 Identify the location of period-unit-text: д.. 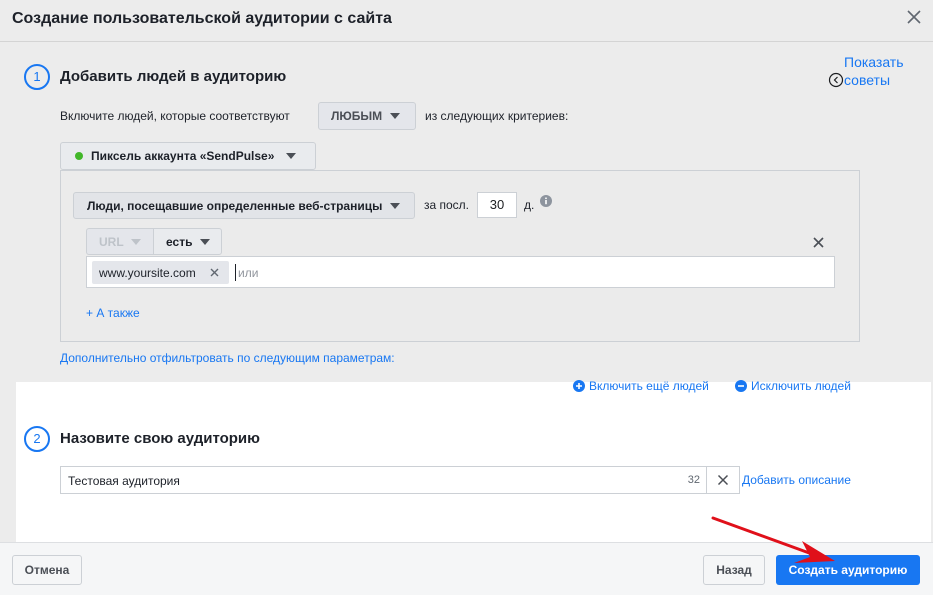
(529, 205).